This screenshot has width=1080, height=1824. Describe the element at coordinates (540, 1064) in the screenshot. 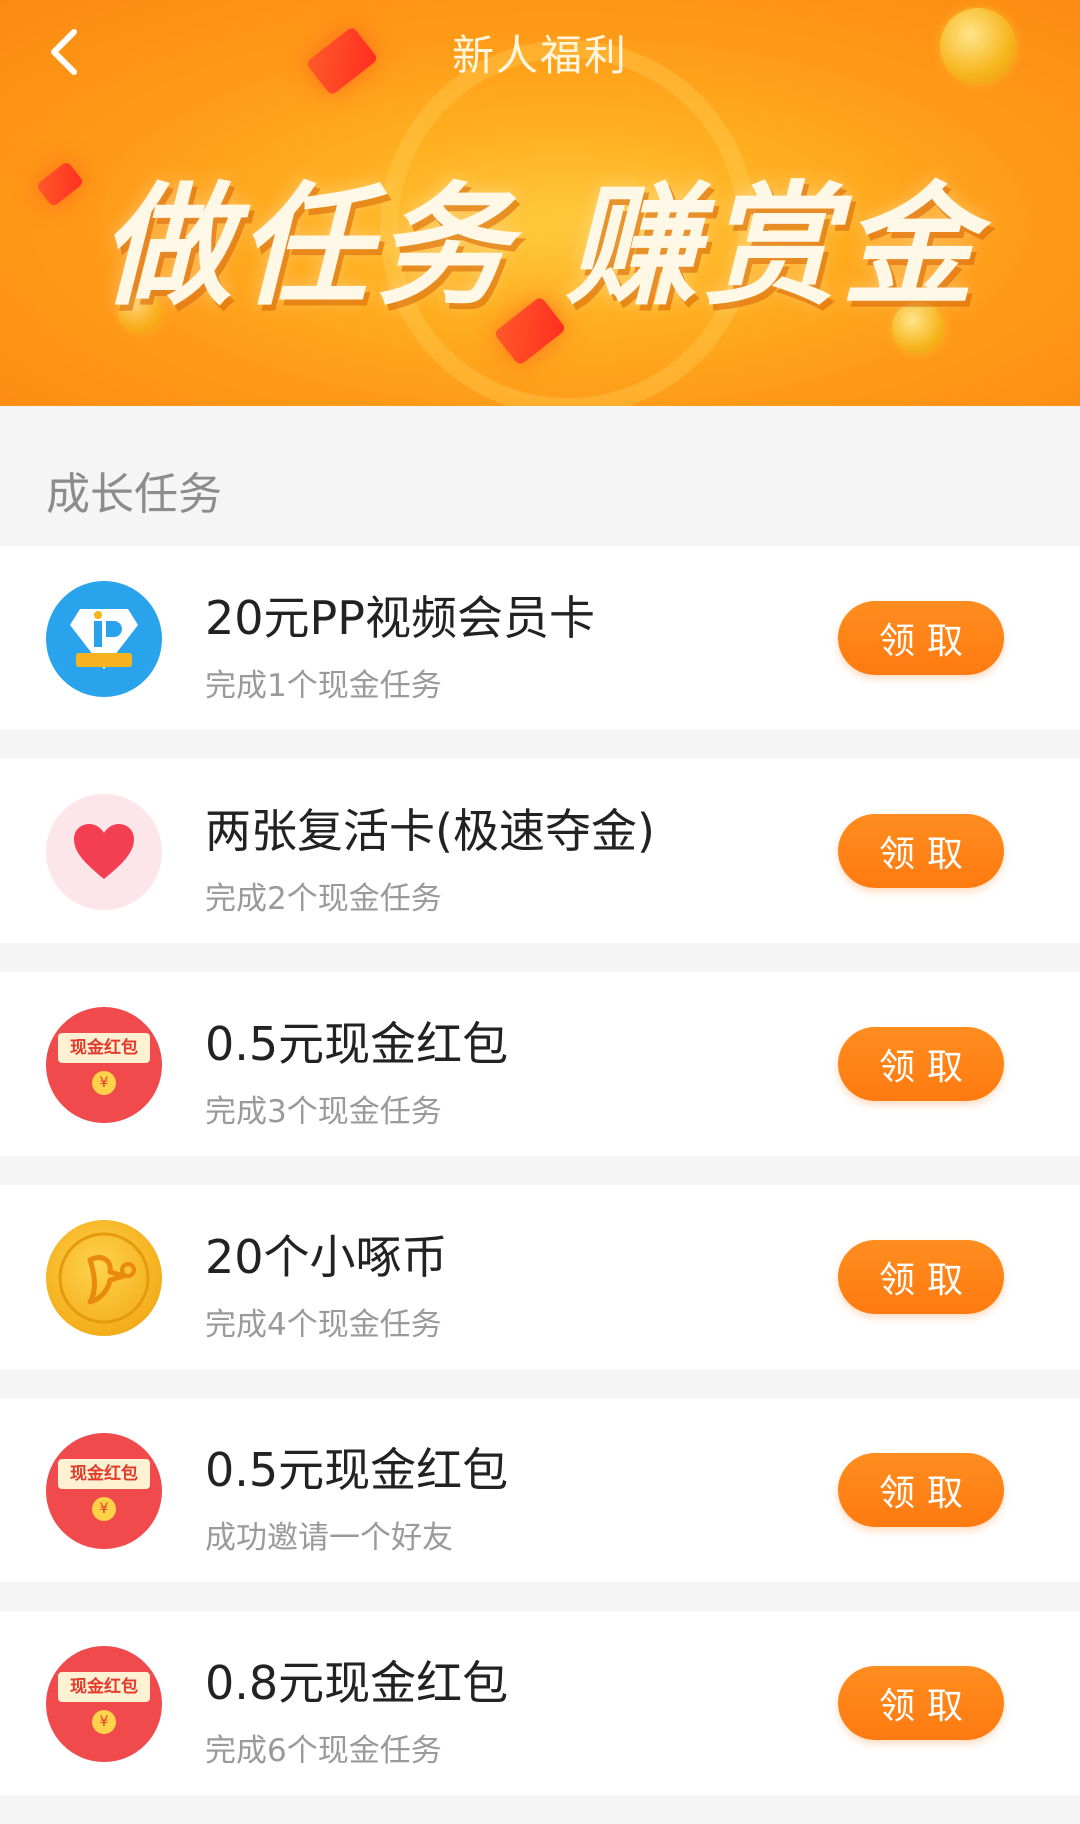

I see `task-item: 现金红包 ¥ 0.5元现金红包 完成3个现金任务 领取` at that location.